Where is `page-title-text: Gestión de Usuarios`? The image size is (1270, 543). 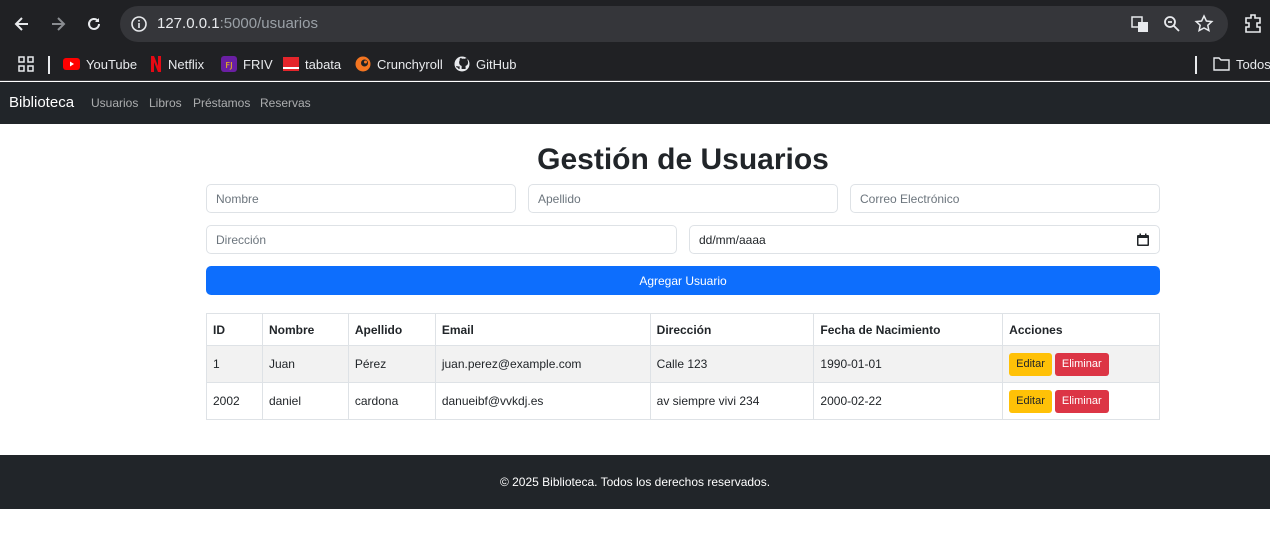 page-title-text: Gestión de Usuarios is located at coordinates (683, 159).